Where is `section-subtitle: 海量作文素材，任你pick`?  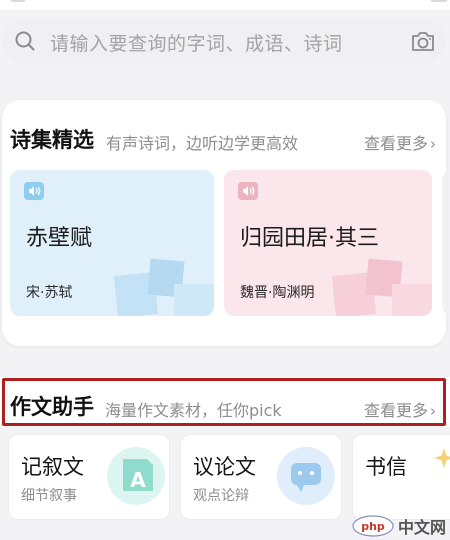
section-subtitle: 海量作文素材，任你pick is located at coordinates (193, 410).